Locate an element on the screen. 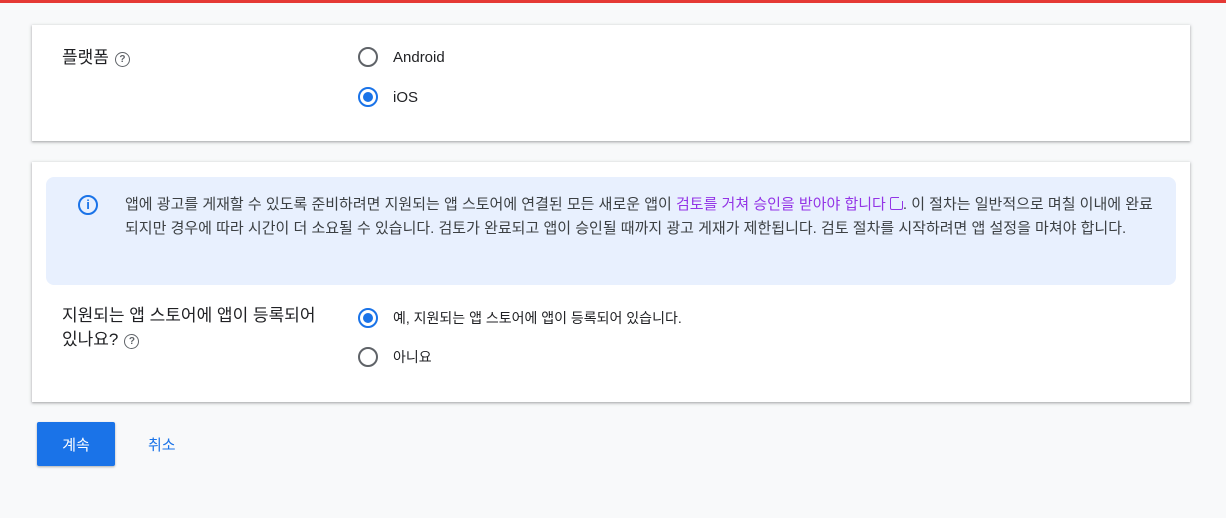 The width and height of the screenshot is (1226, 518). radio-label-ios: iOS is located at coordinates (406, 97).